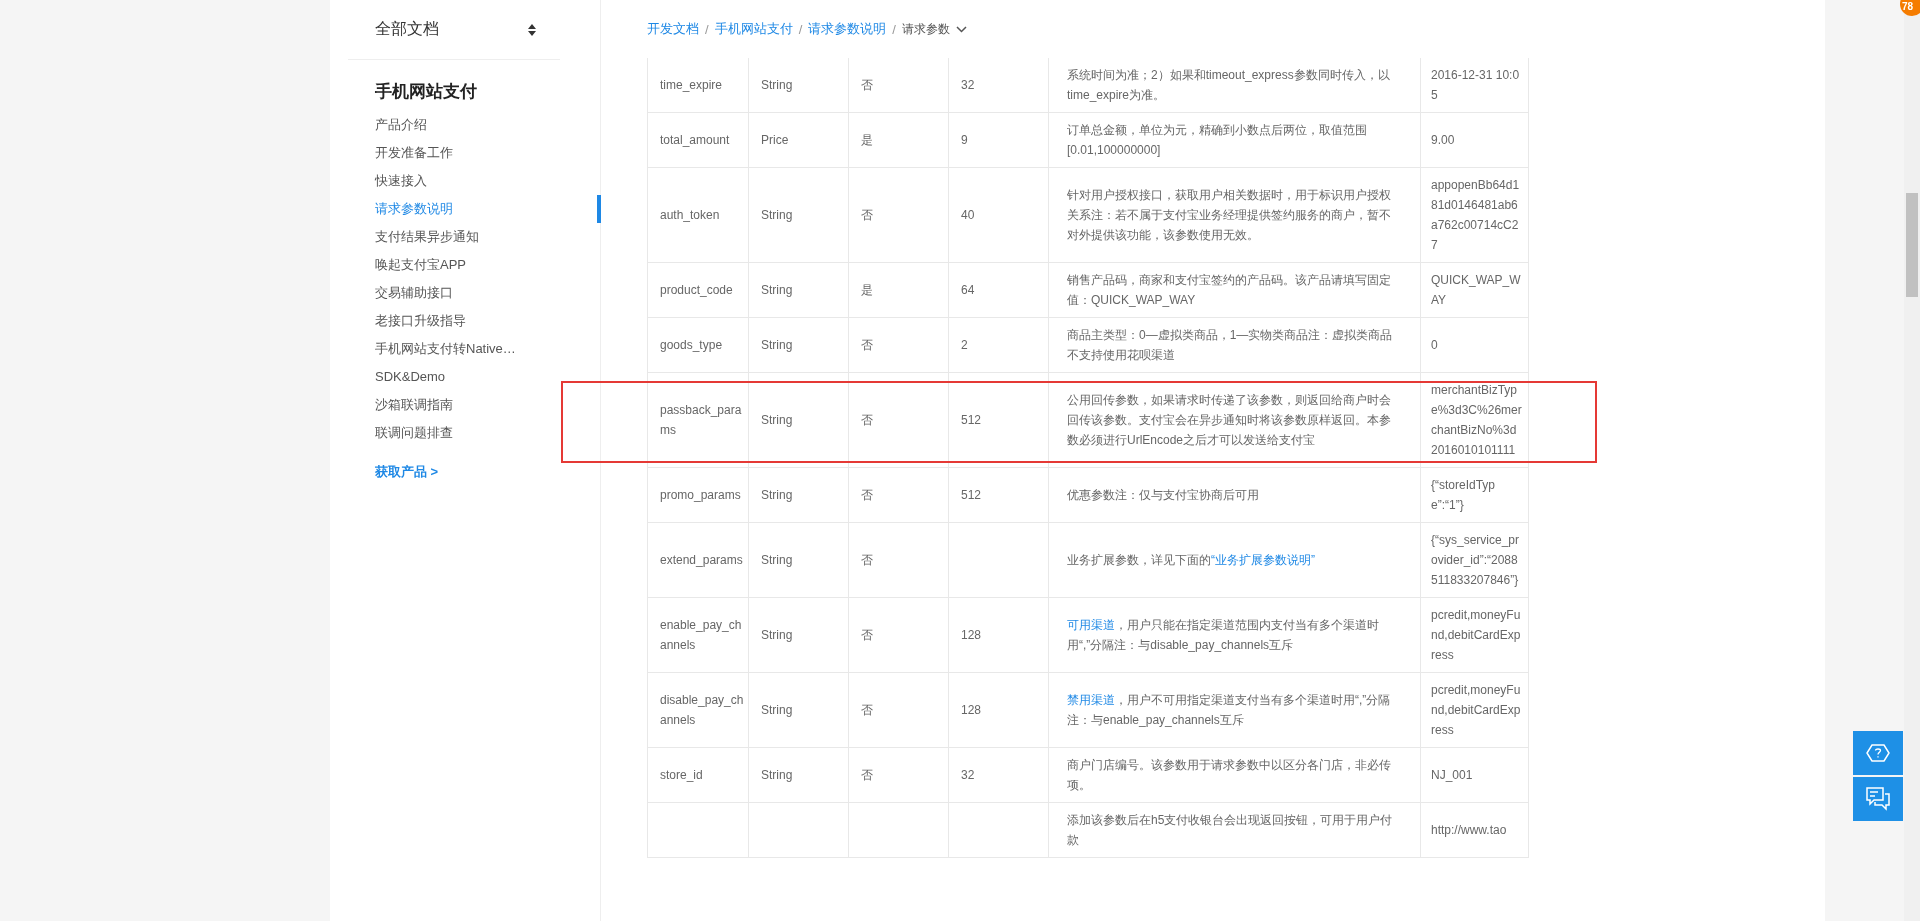 This screenshot has width=1920, height=921. Describe the element at coordinates (999, 290) in the screenshot. I see `table-cell: 64` at that location.